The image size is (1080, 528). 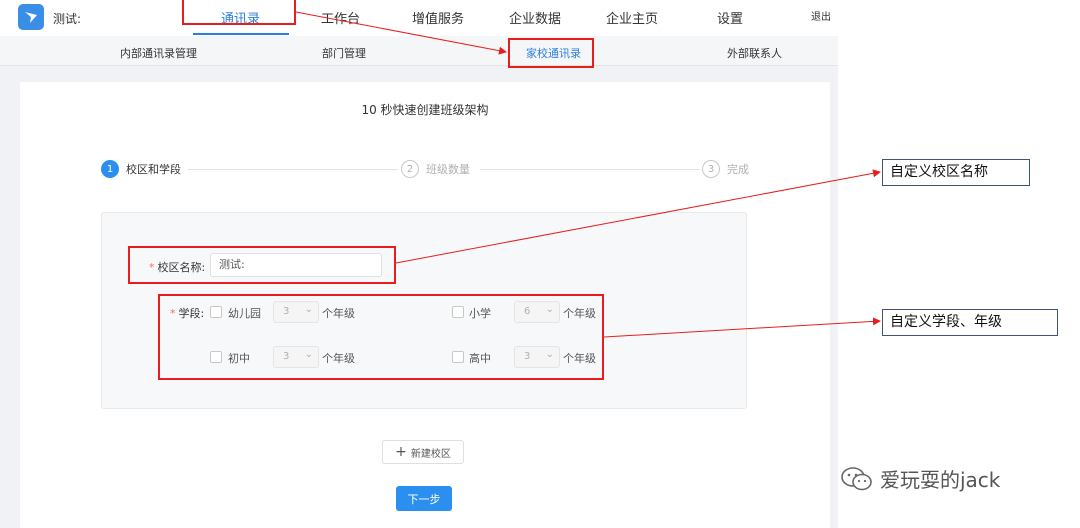 What do you see at coordinates (419, 51) in the screenshot?
I see `sub-navbar: 内部通讯录管理 部门管理 家校通讯录 外部联系人` at bounding box center [419, 51].